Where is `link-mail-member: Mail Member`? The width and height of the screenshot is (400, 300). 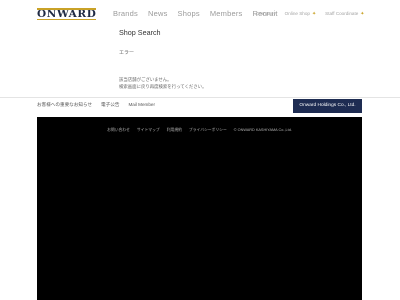
link-mail-member: Mail Member is located at coordinates (141, 105).